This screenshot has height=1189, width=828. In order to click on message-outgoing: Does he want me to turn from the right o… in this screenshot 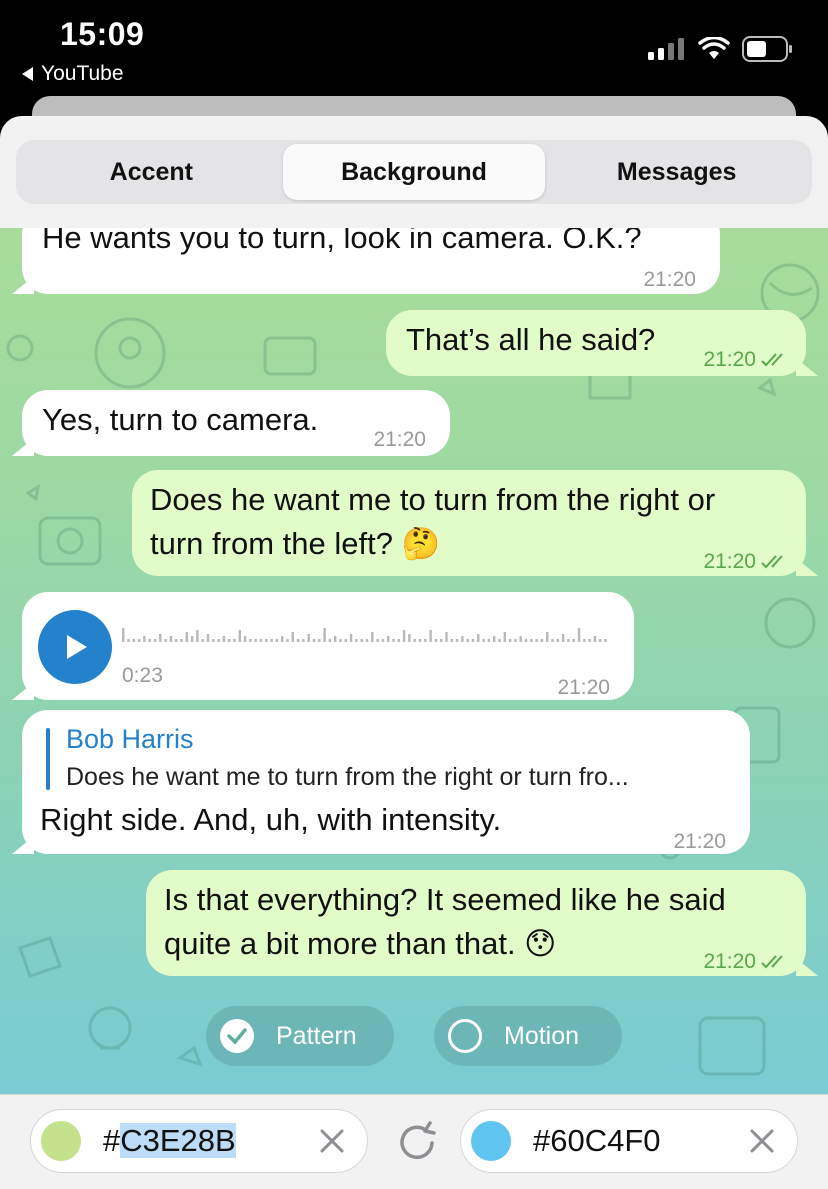, I will do `click(469, 523)`.